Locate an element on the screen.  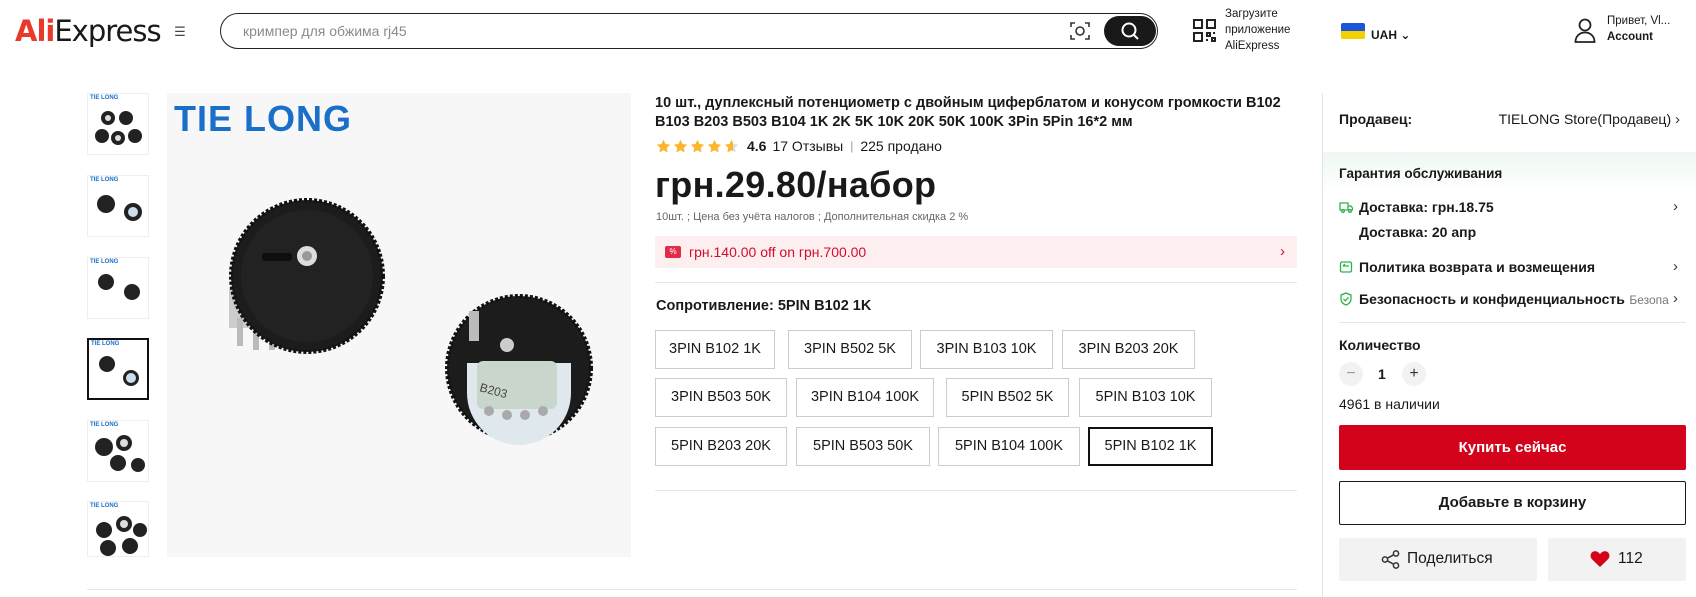
search-button is located at coordinates (1130, 30).